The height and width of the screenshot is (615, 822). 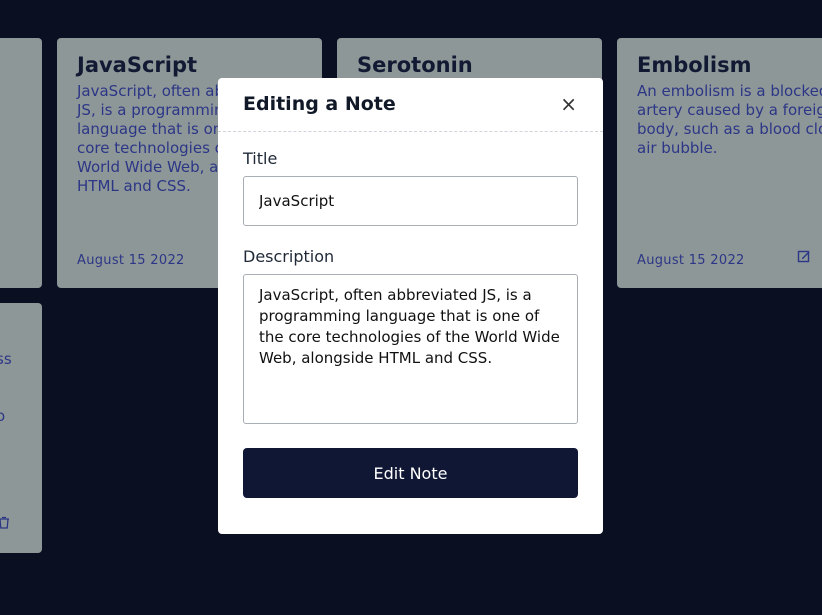 I want to click on title-label: Title, so click(x=260, y=158).